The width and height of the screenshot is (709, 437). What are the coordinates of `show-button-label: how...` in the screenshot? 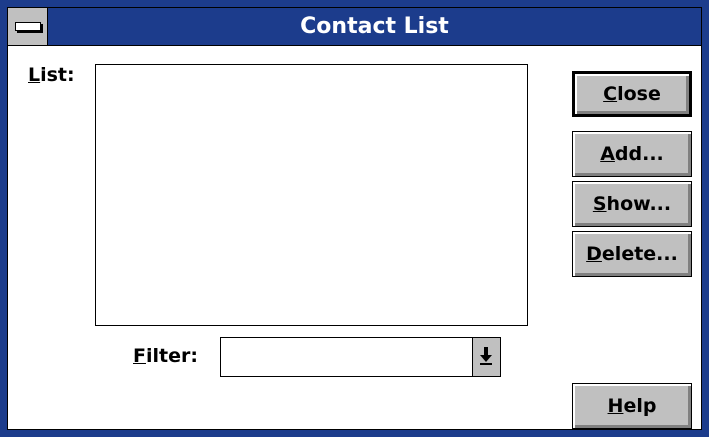 It's located at (639, 204).